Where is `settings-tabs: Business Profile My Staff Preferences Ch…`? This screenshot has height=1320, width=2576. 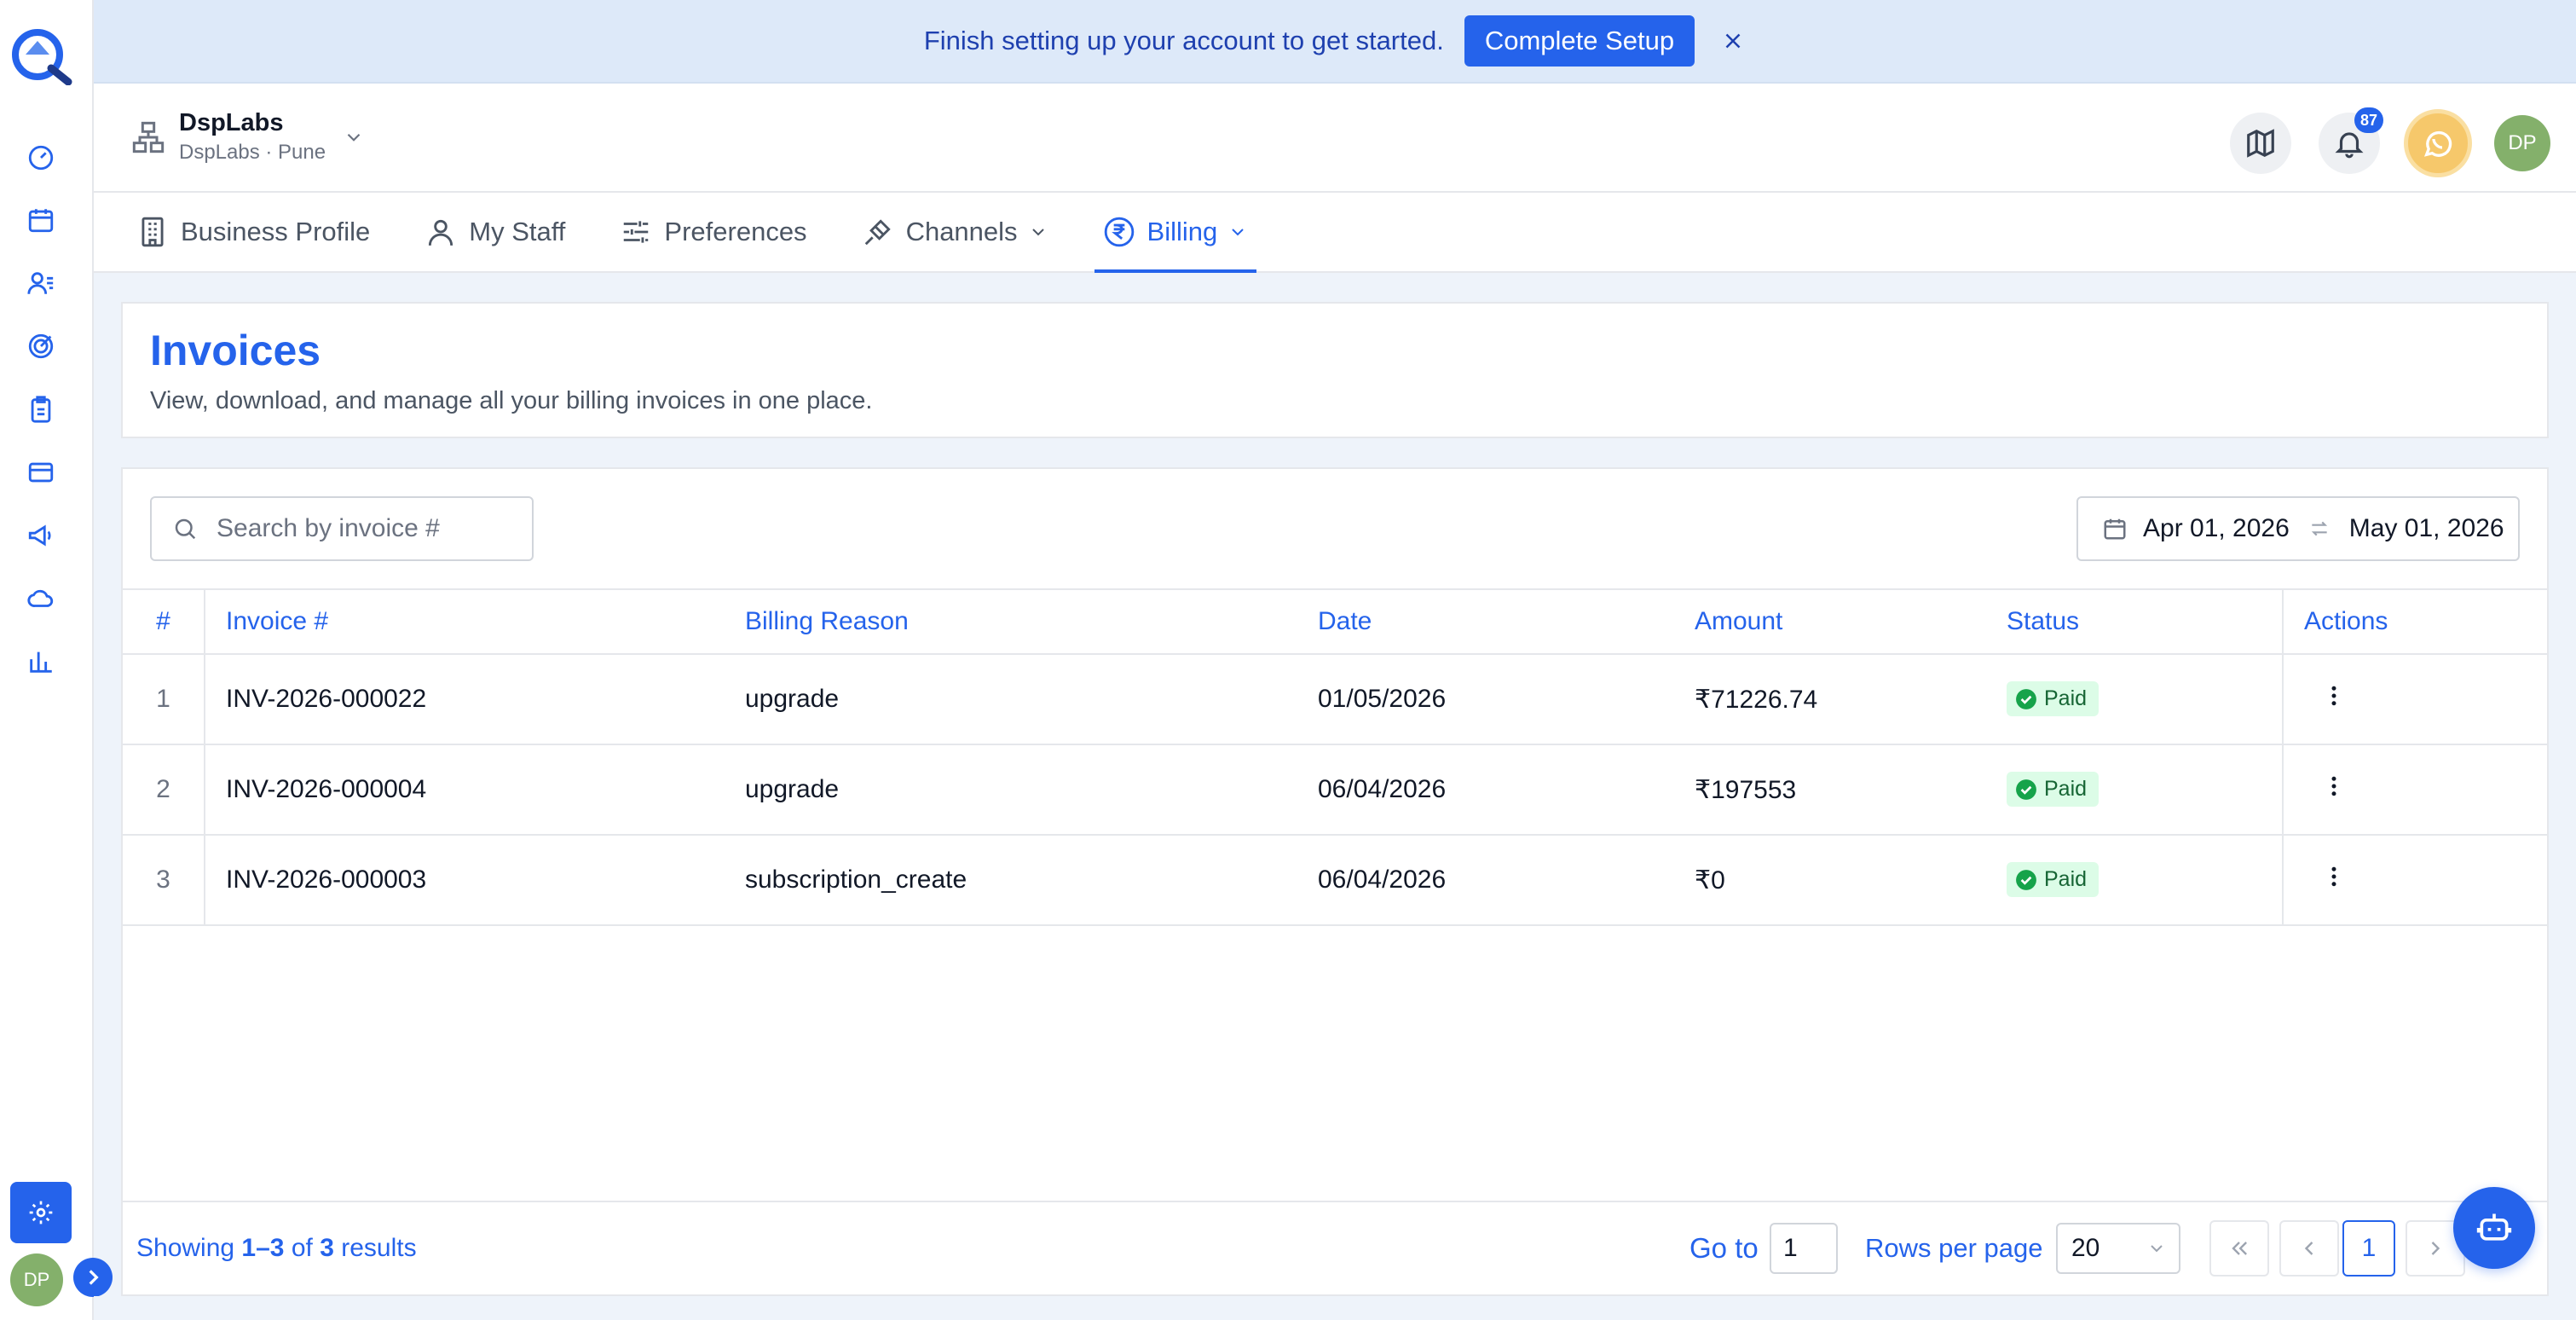 settings-tabs: Business Profile My Staff Preferences Ch… is located at coordinates (1335, 233).